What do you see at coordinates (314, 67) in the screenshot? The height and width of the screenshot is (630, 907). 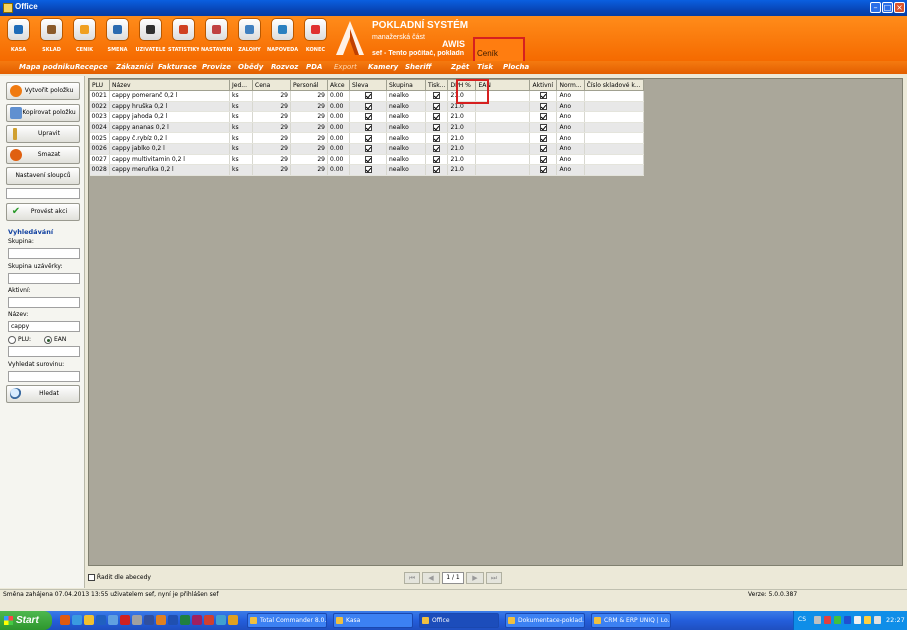 I see `menu-item-7: PDA` at bounding box center [314, 67].